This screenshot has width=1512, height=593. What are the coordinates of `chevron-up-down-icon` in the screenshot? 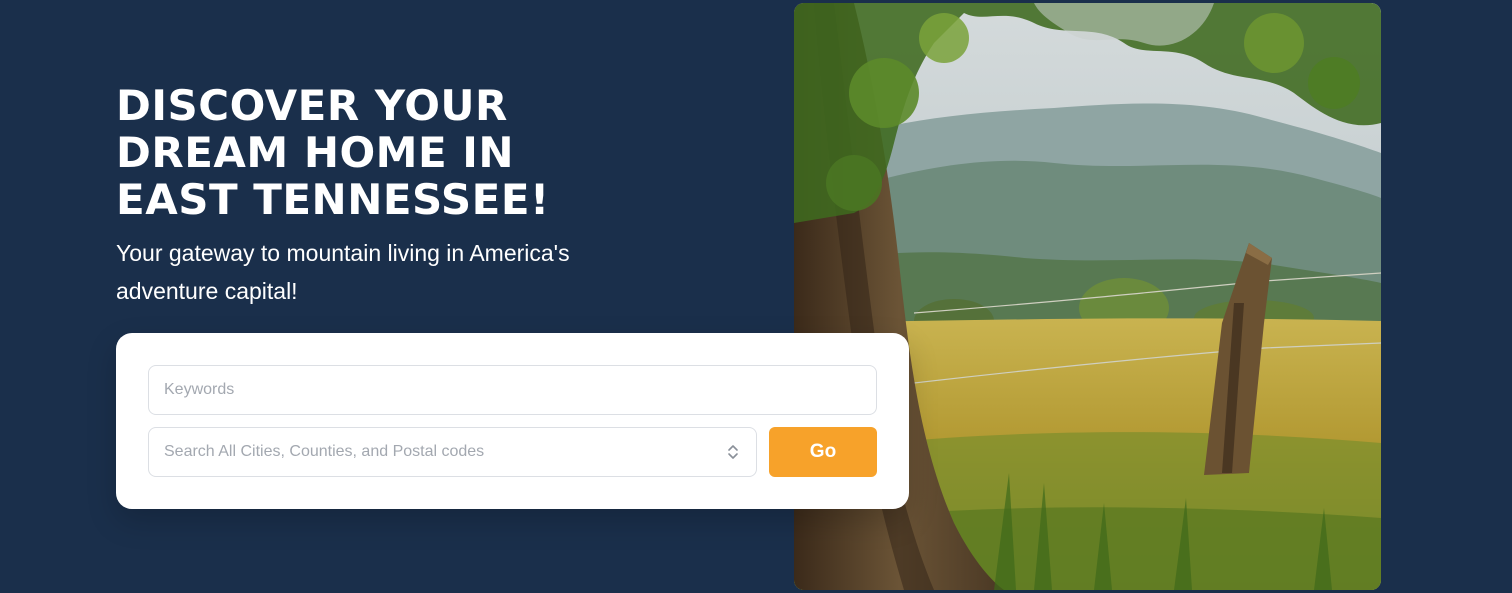 It's located at (733, 452).